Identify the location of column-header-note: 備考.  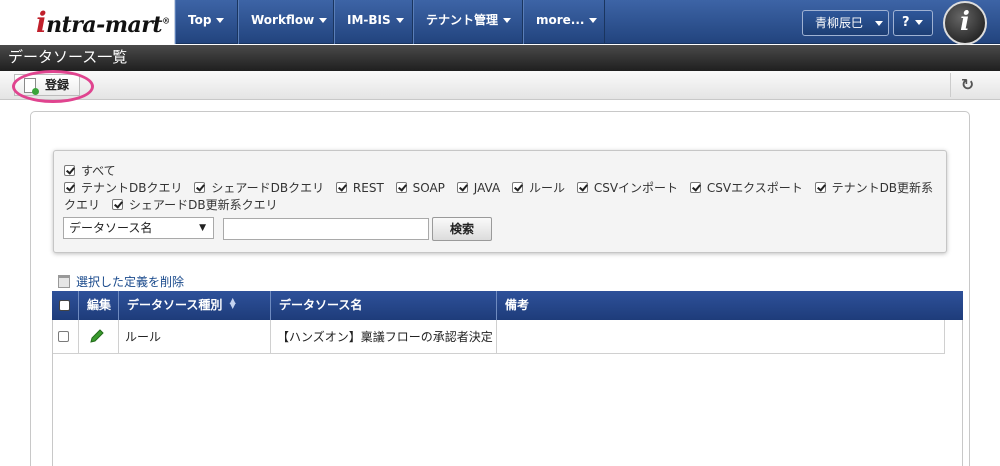
(729, 305).